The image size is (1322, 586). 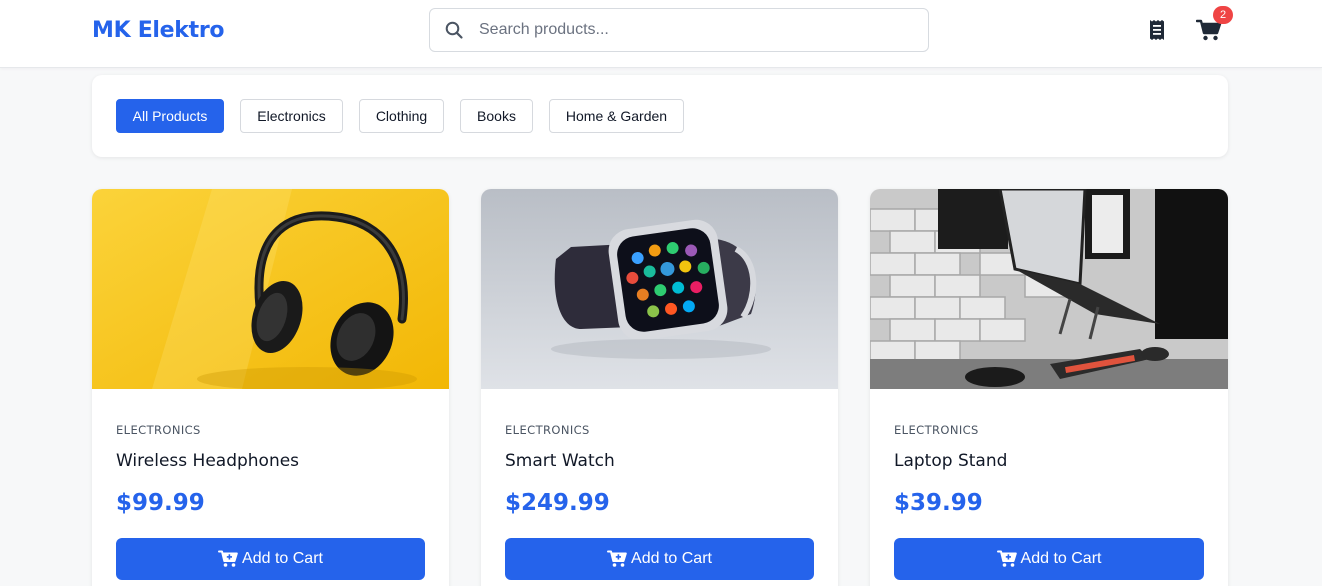 I want to click on search-bar, so click(x=679, y=30).